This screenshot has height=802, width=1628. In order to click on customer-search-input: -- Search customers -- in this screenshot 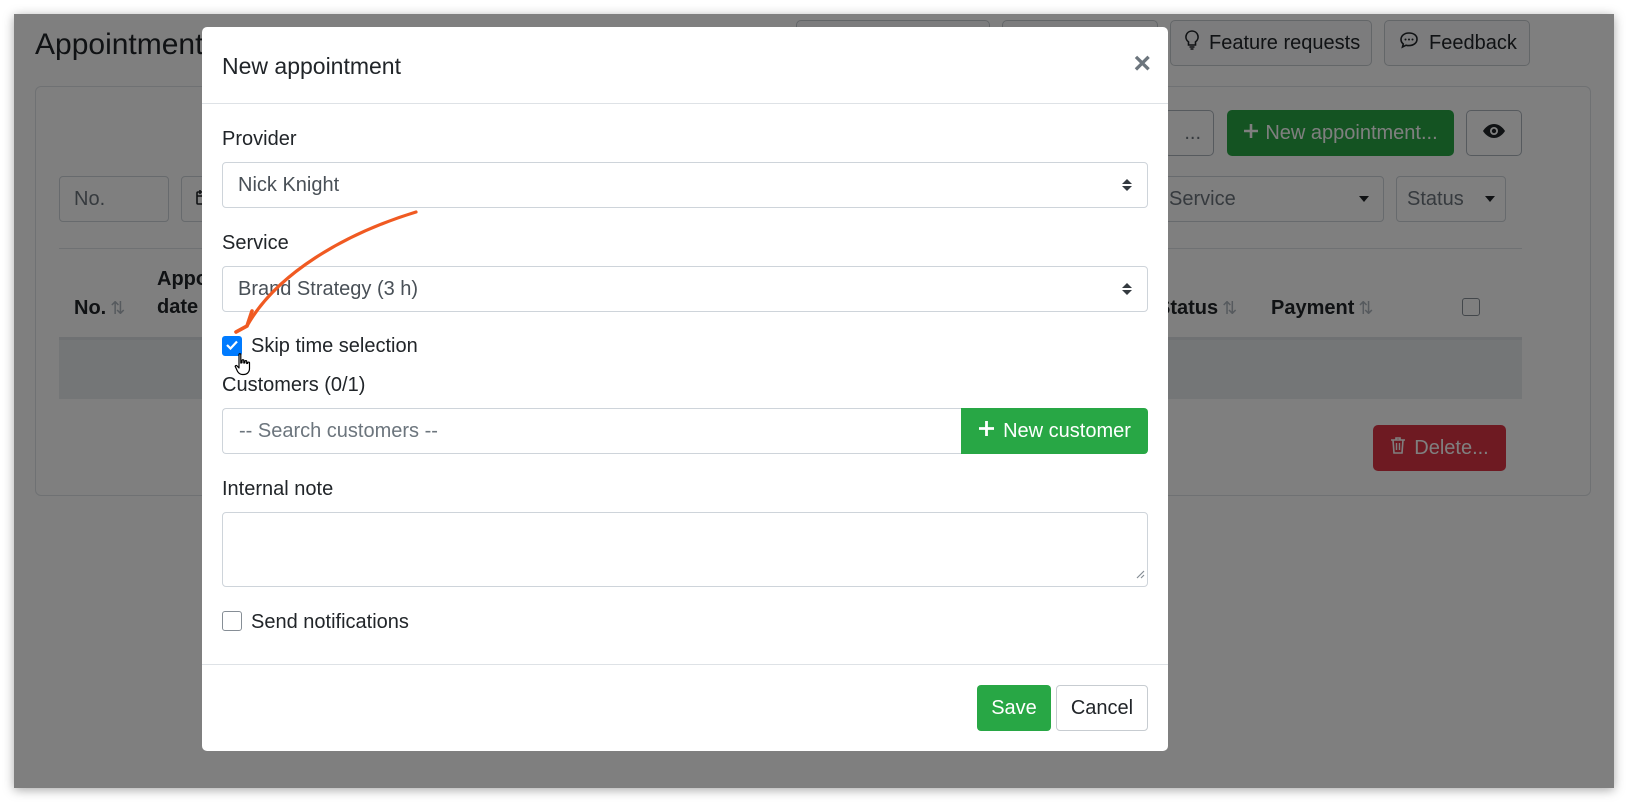, I will do `click(592, 431)`.